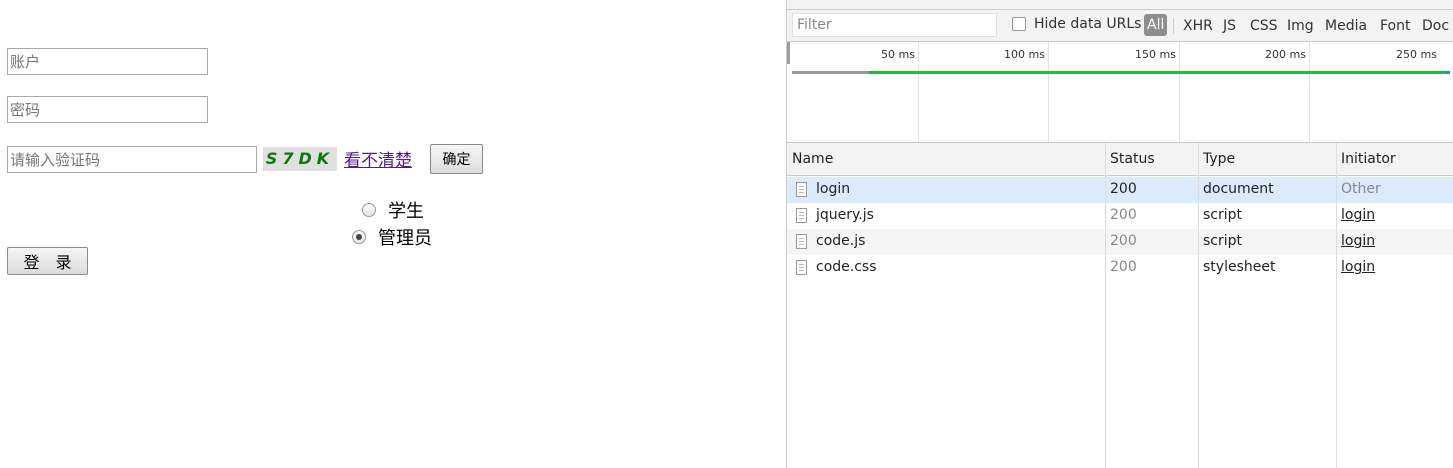 This screenshot has width=1453, height=468. I want to click on timeline-tick: 150 ms, so click(1155, 54).